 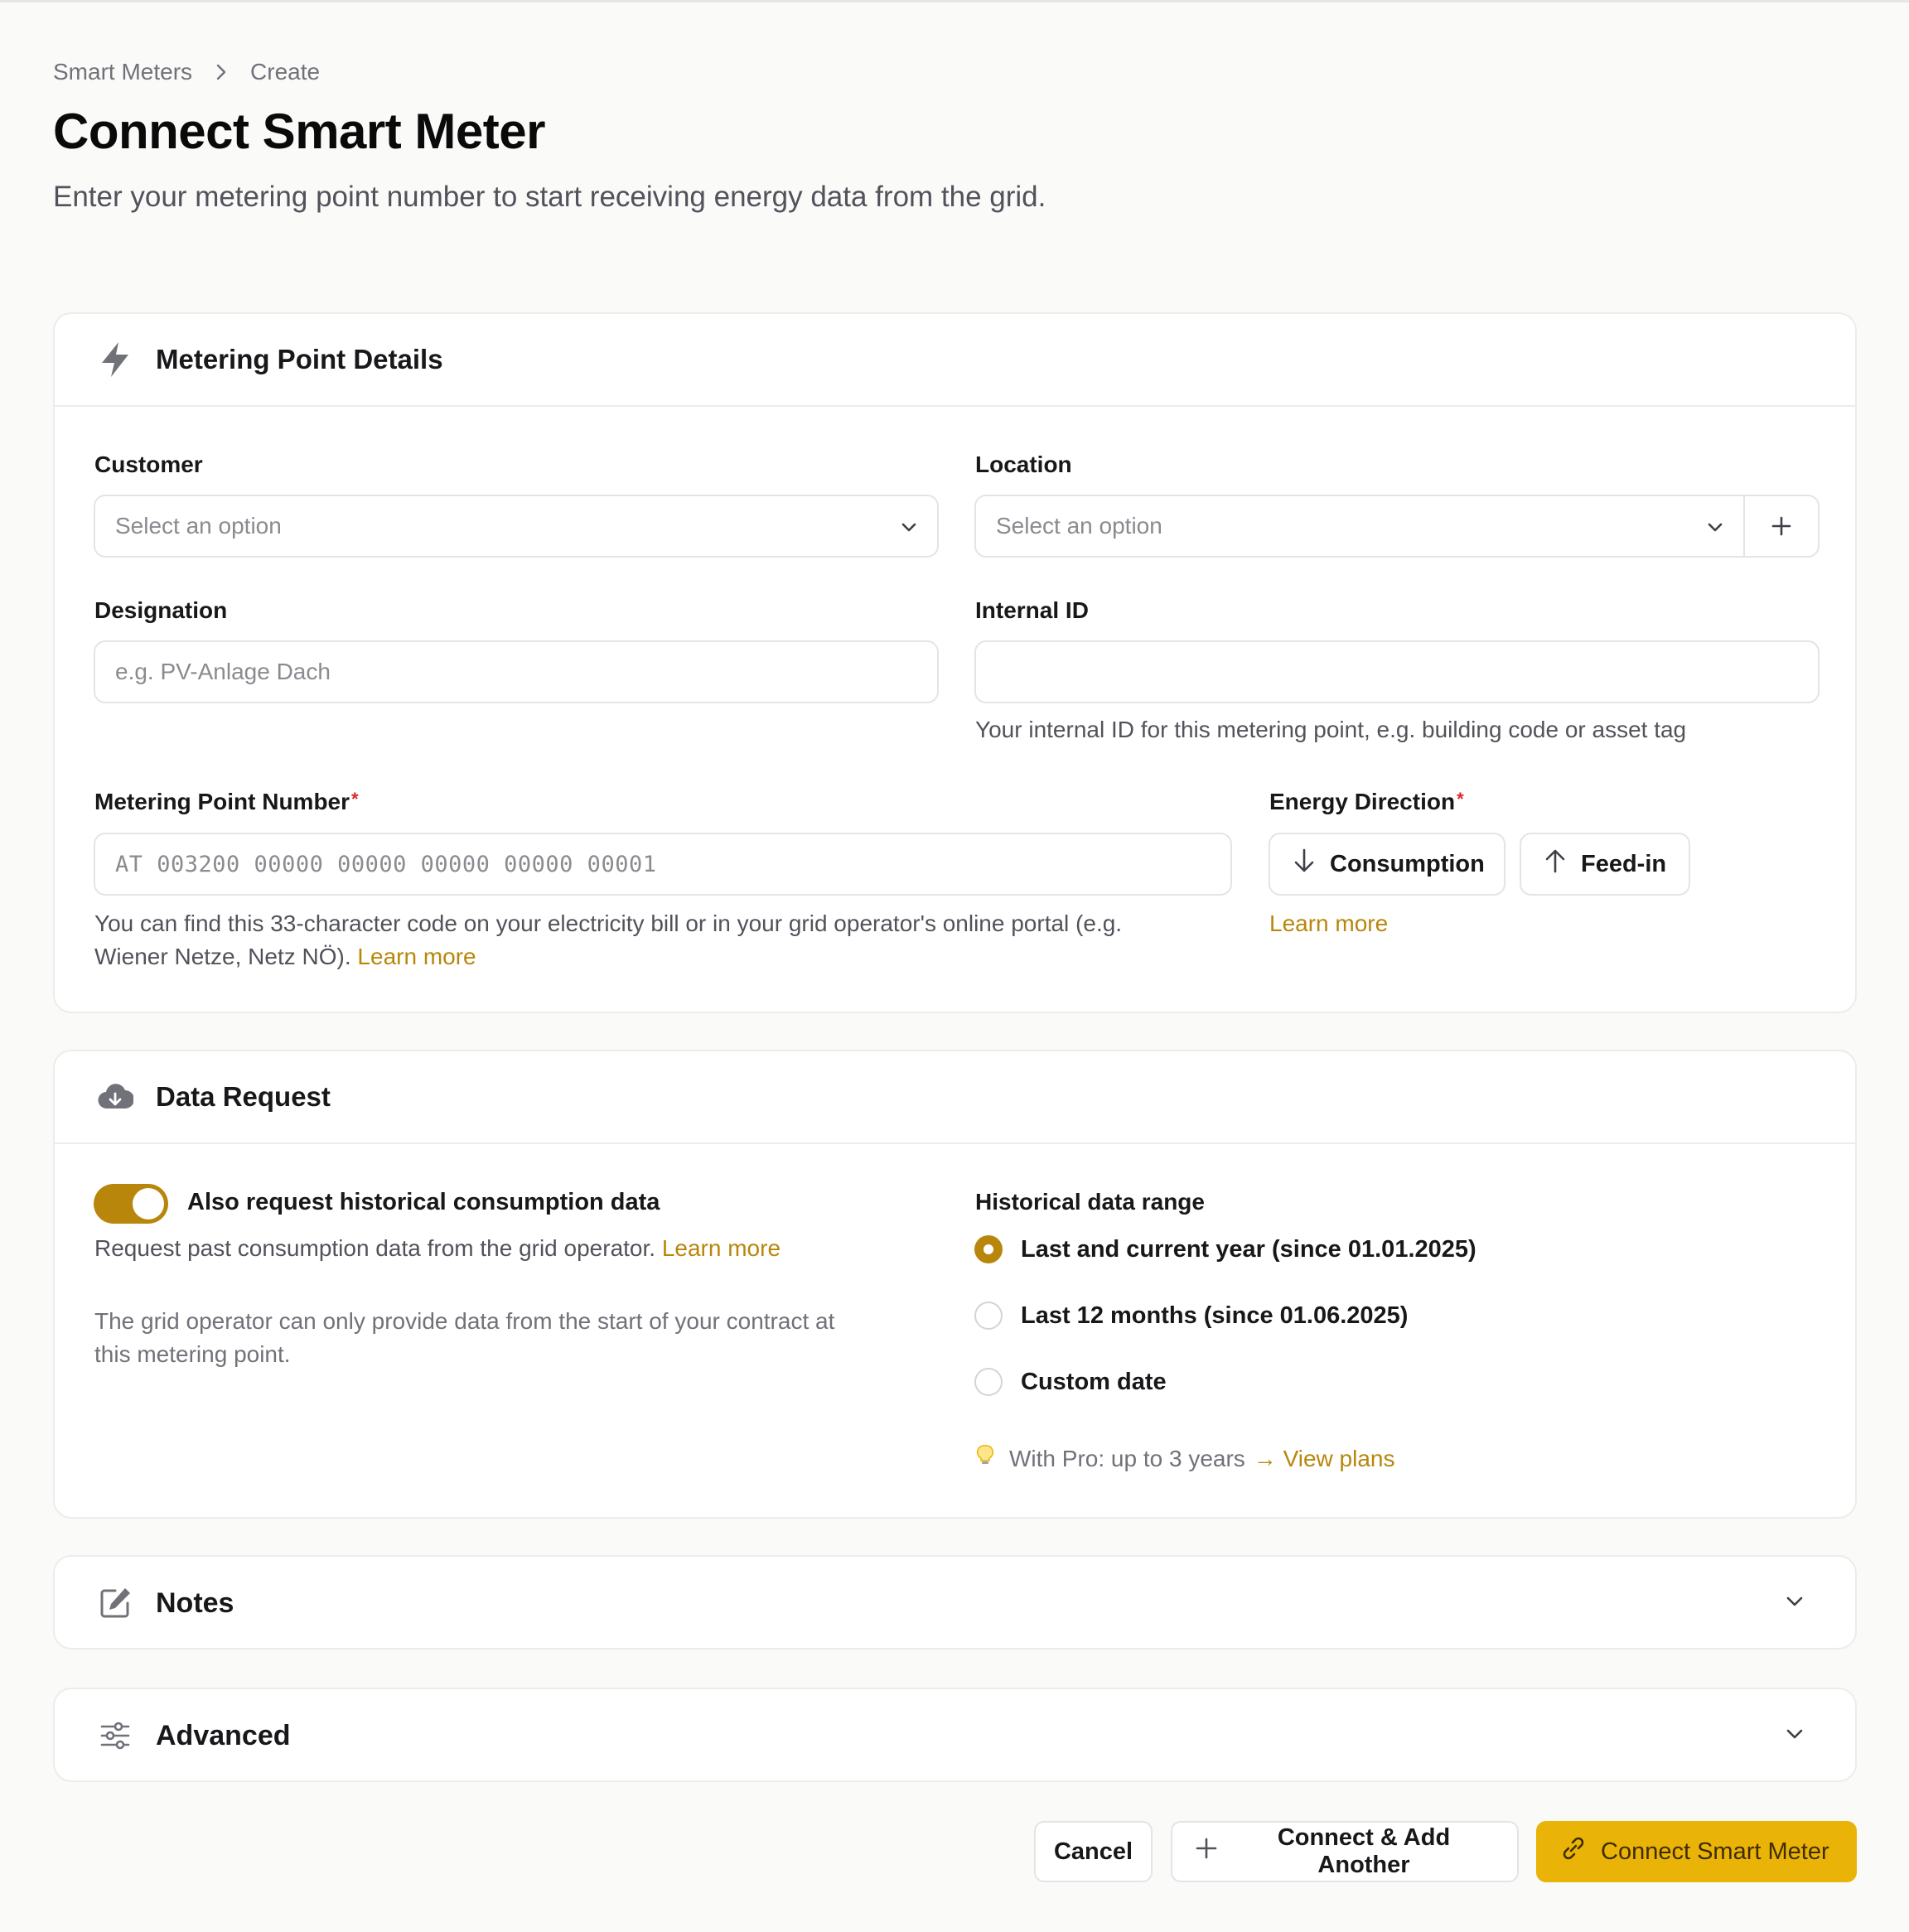 I want to click on breadcrumb-smart-meters: Smart Meters, so click(x=122, y=72).